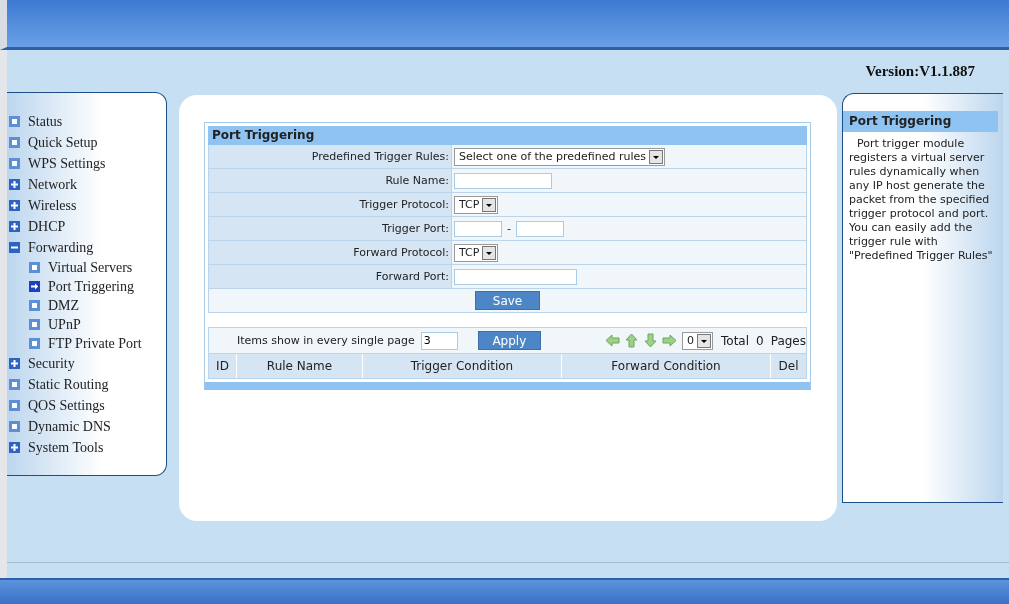  Describe the element at coordinates (560, 156) in the screenshot. I see `dropdown: Select one of the predefined rules` at that location.